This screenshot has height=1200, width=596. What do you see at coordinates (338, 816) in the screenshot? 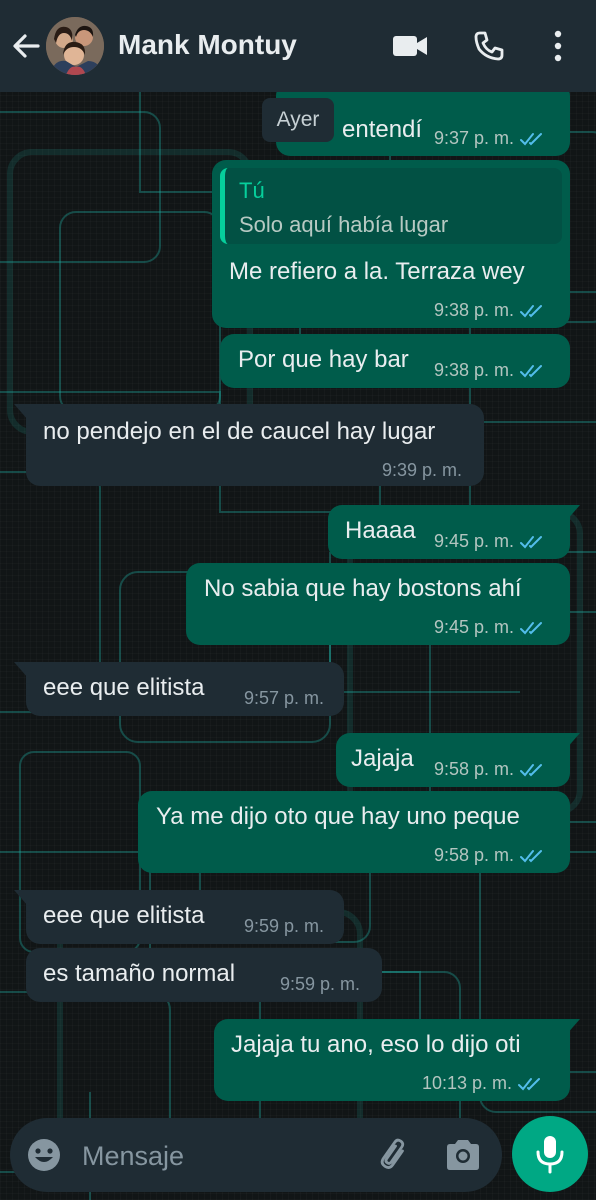
I see `message-text: Ya me dijo oto que hay uno peque` at bounding box center [338, 816].